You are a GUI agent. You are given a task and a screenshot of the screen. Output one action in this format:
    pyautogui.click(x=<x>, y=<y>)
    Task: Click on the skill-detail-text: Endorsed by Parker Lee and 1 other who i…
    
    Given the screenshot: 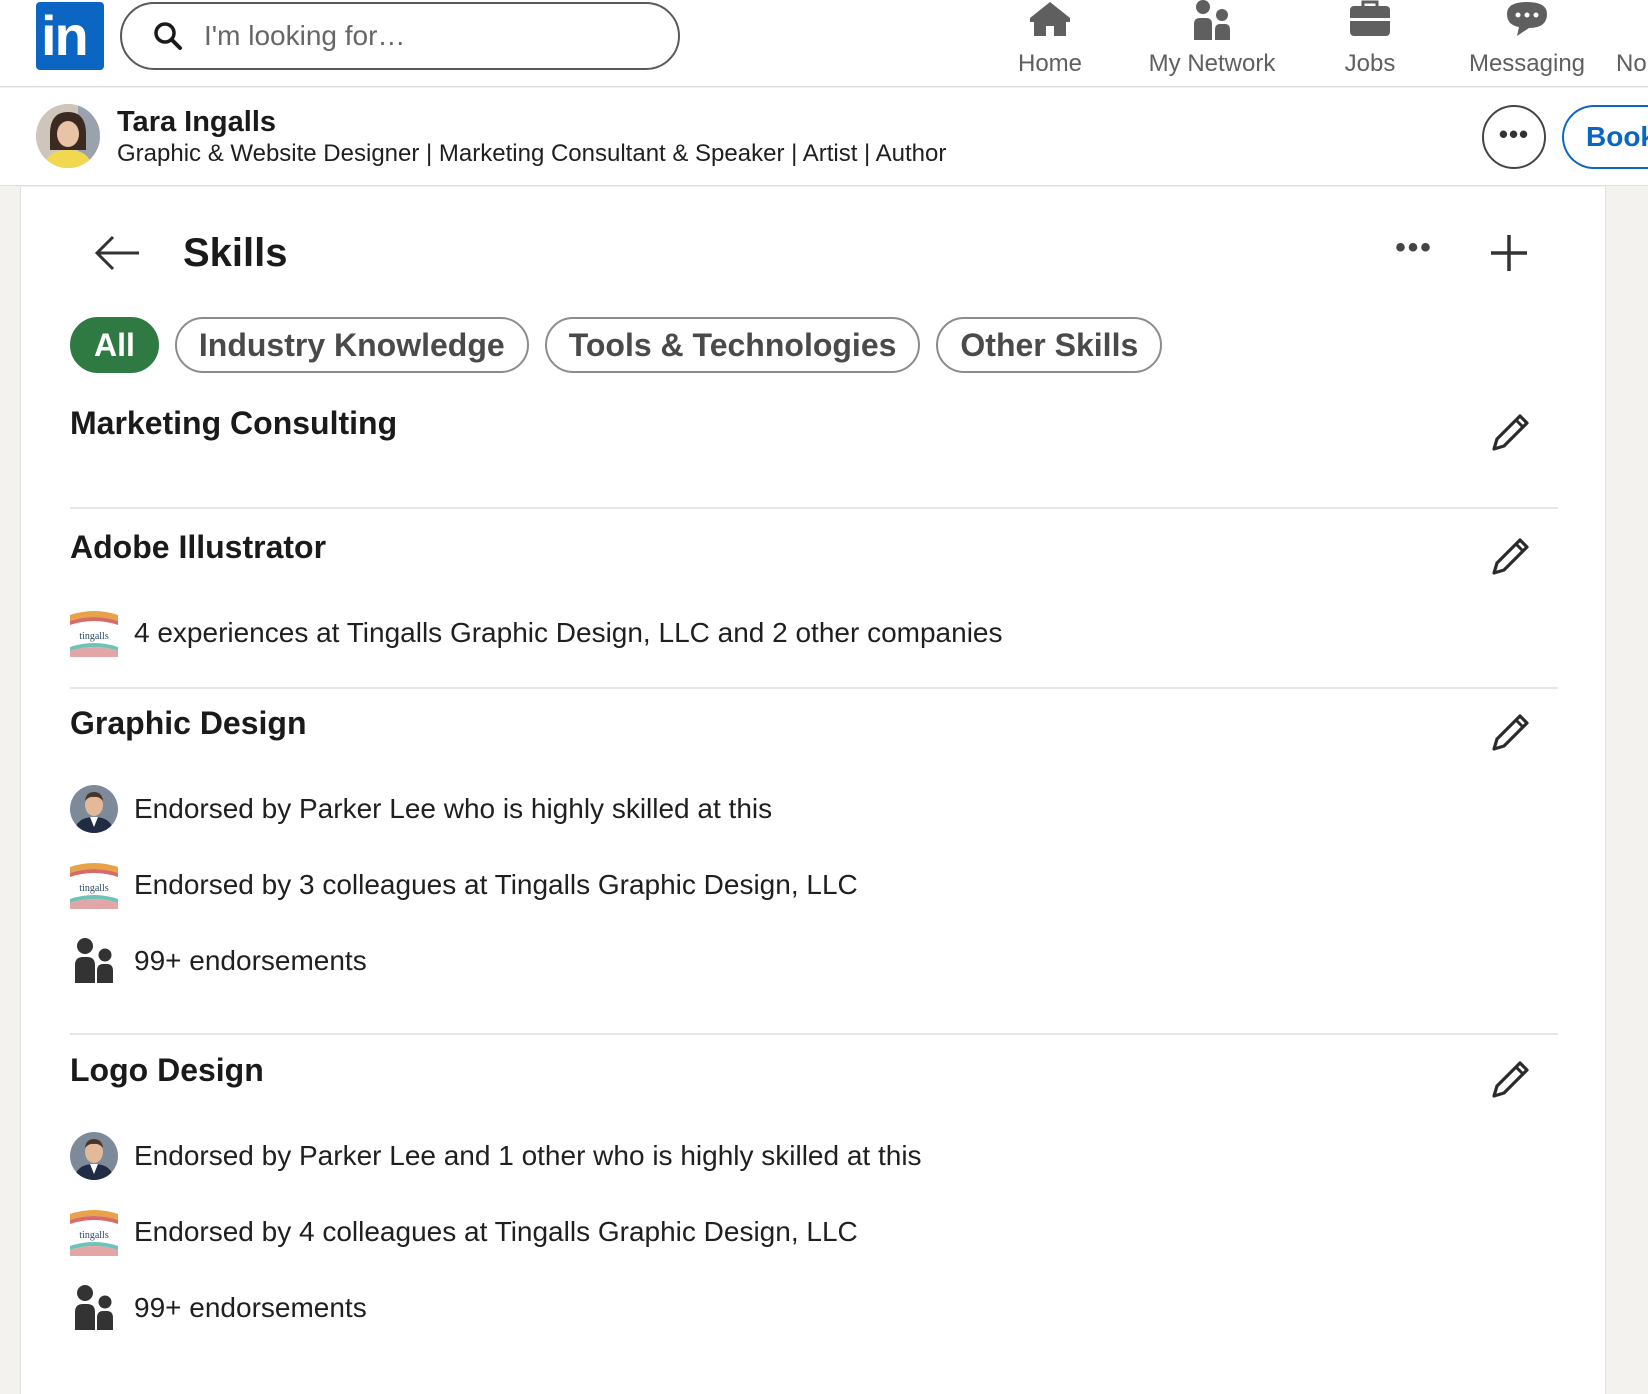 What is the action you would take?
    pyautogui.click(x=528, y=1155)
    